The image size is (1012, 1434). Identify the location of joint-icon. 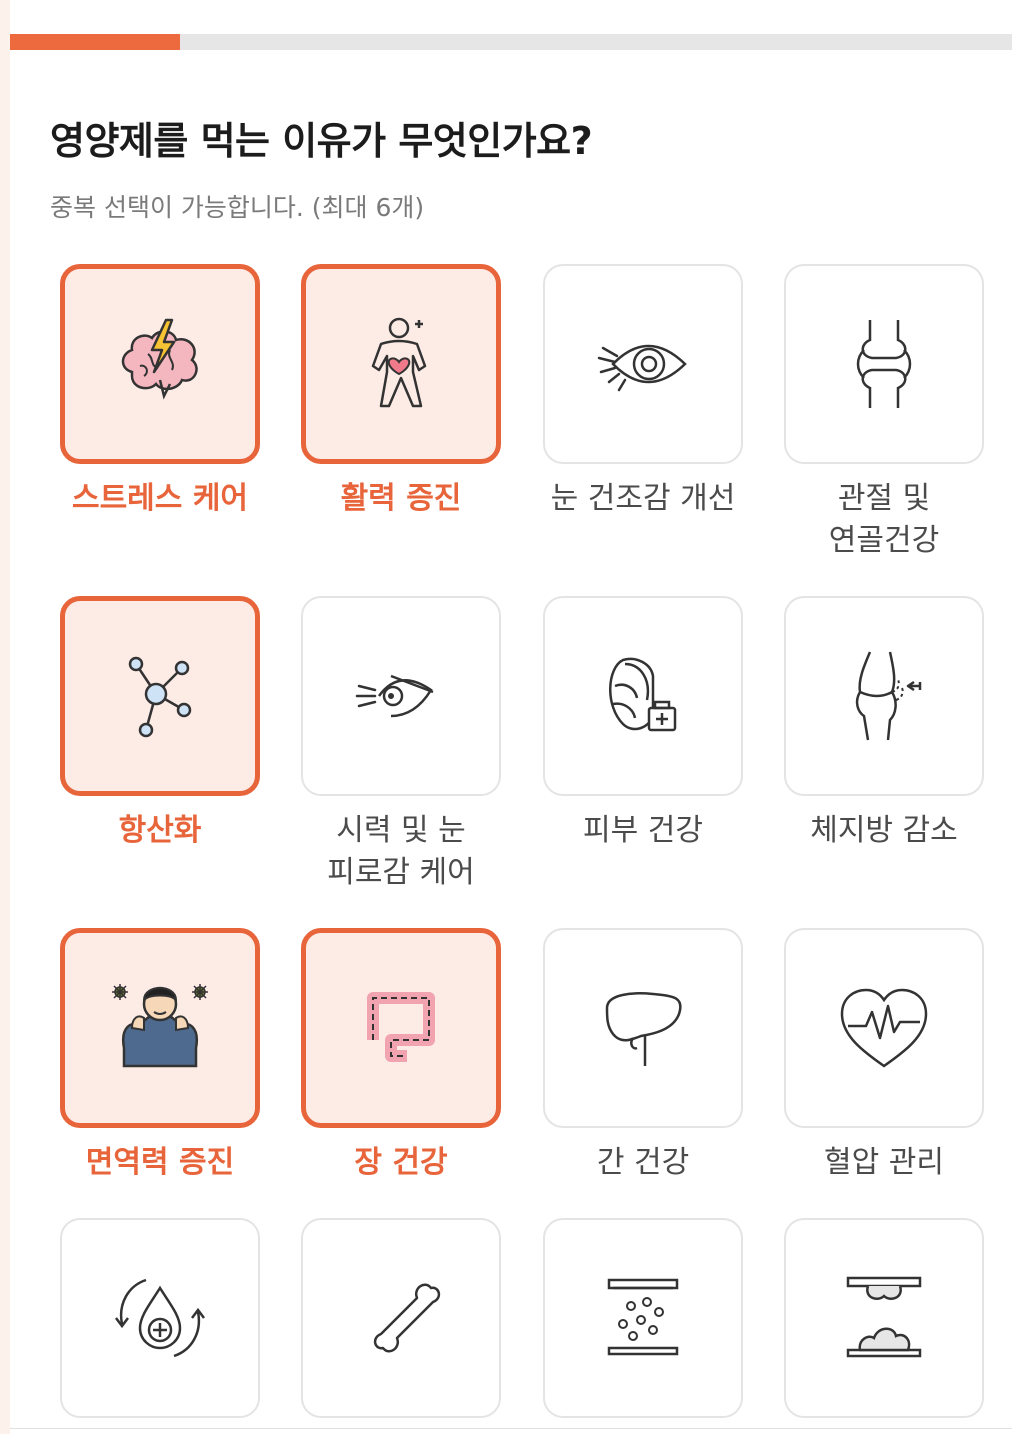
(884, 364).